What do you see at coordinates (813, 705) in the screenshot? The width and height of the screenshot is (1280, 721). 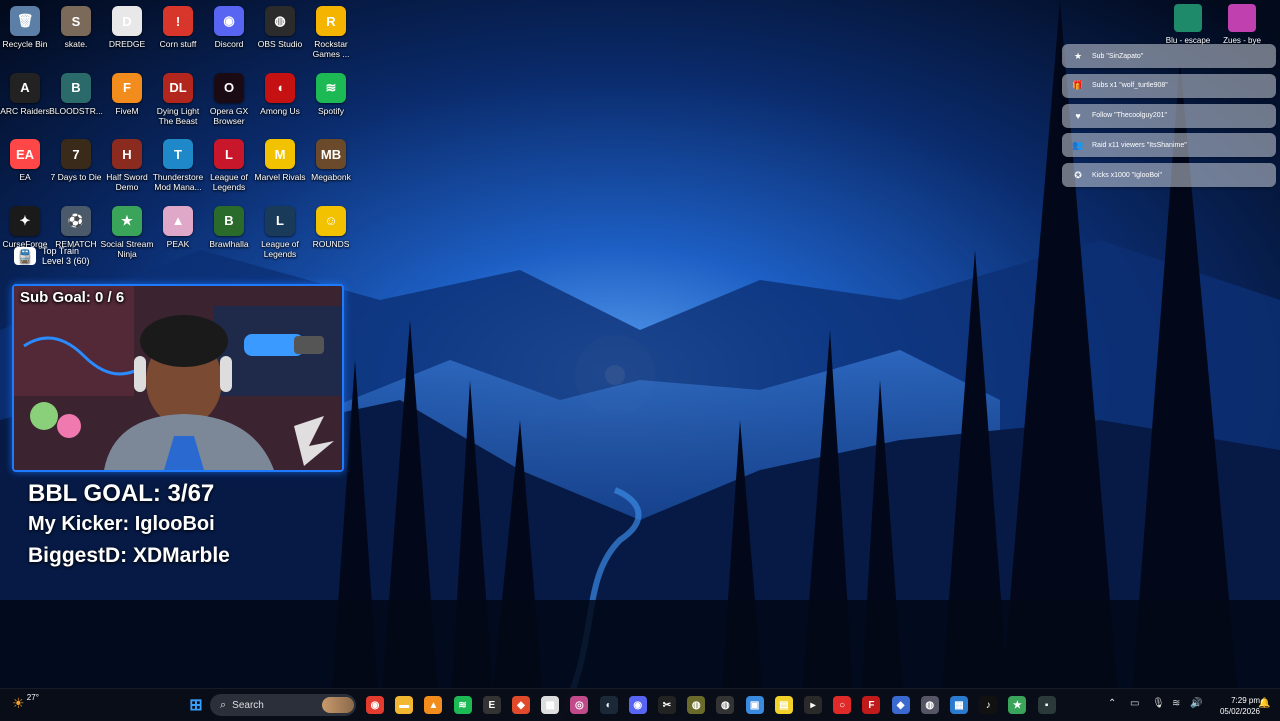 I see `taskbar-app-terminal: ▸` at bounding box center [813, 705].